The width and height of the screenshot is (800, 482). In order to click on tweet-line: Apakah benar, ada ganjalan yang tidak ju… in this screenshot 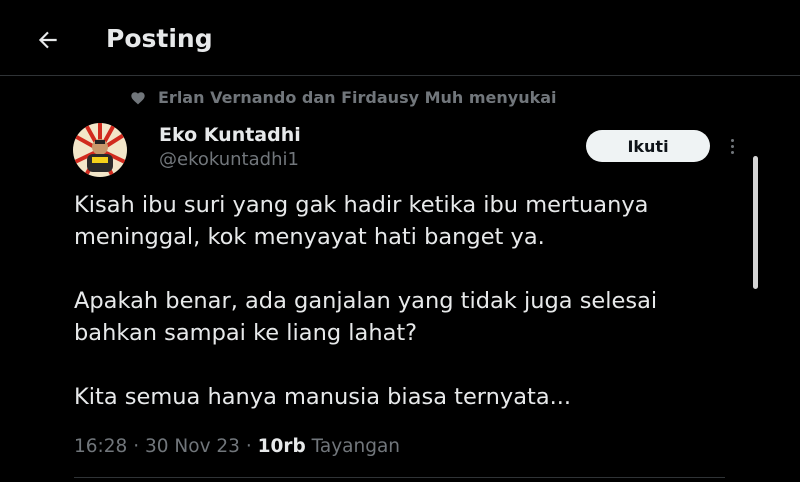, I will do `click(366, 301)`.